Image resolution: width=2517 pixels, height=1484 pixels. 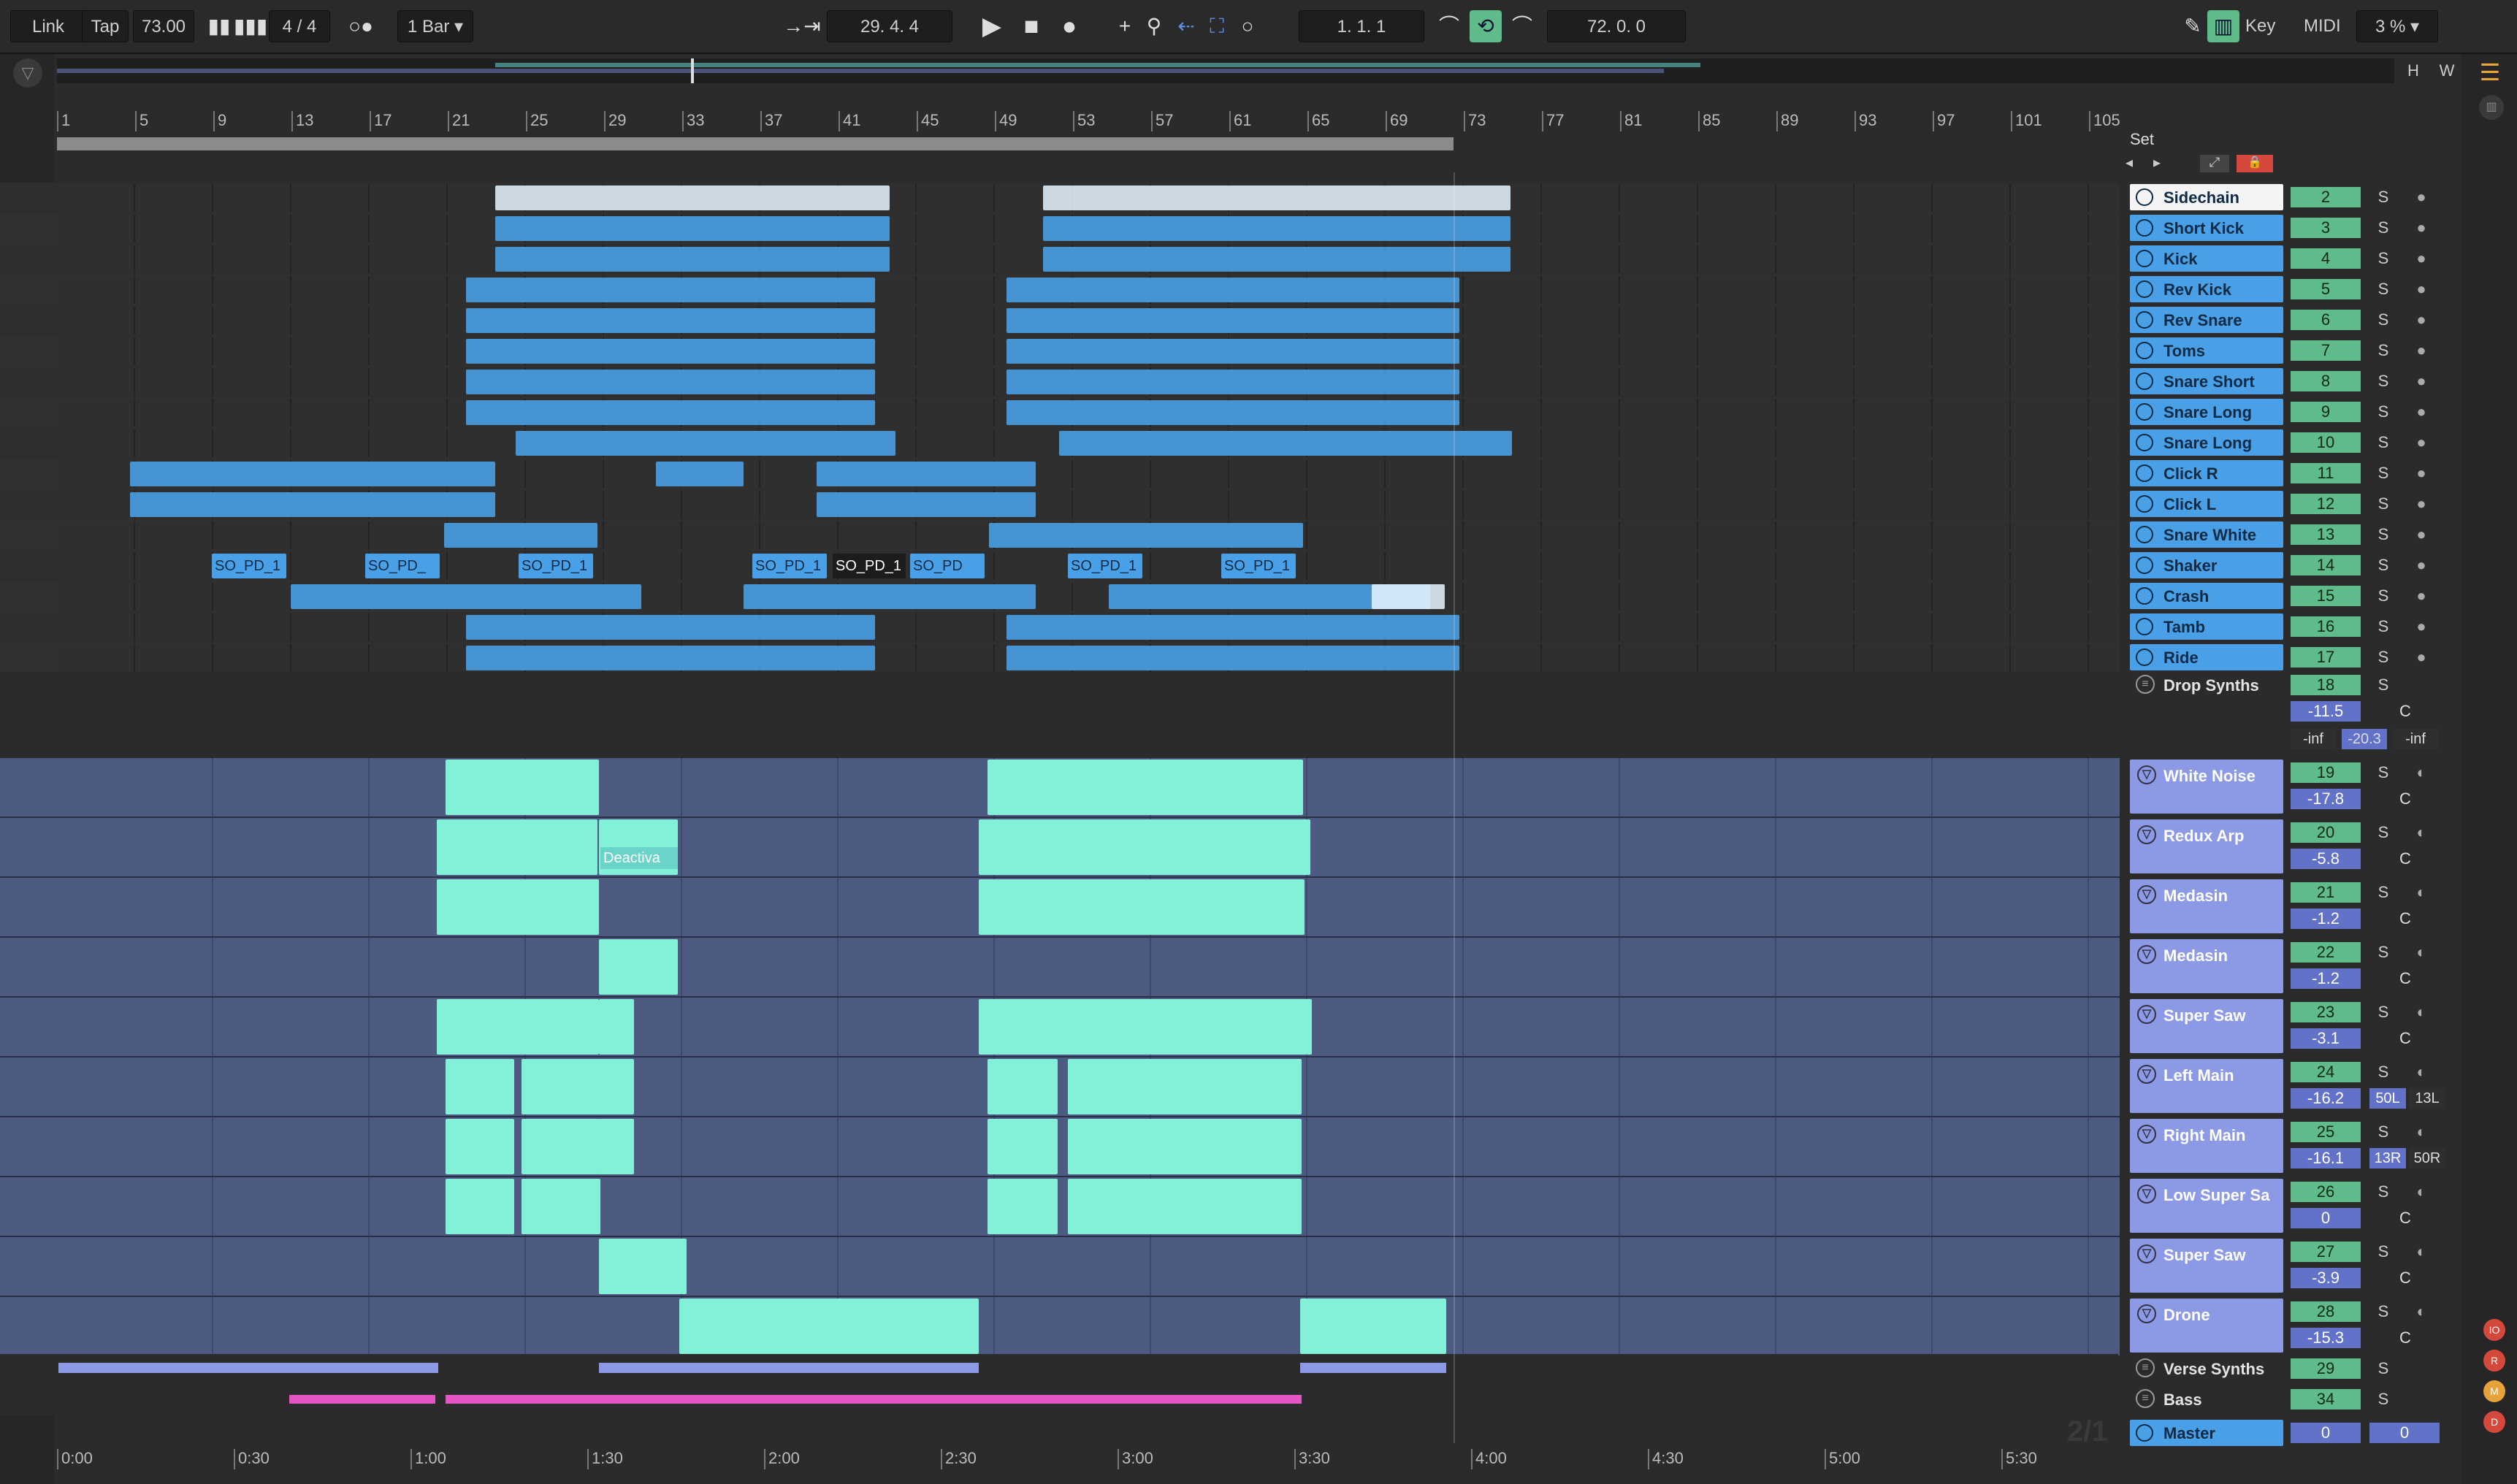 What do you see at coordinates (2326, 799) in the screenshot?
I see `track-volume: -17.8` at bounding box center [2326, 799].